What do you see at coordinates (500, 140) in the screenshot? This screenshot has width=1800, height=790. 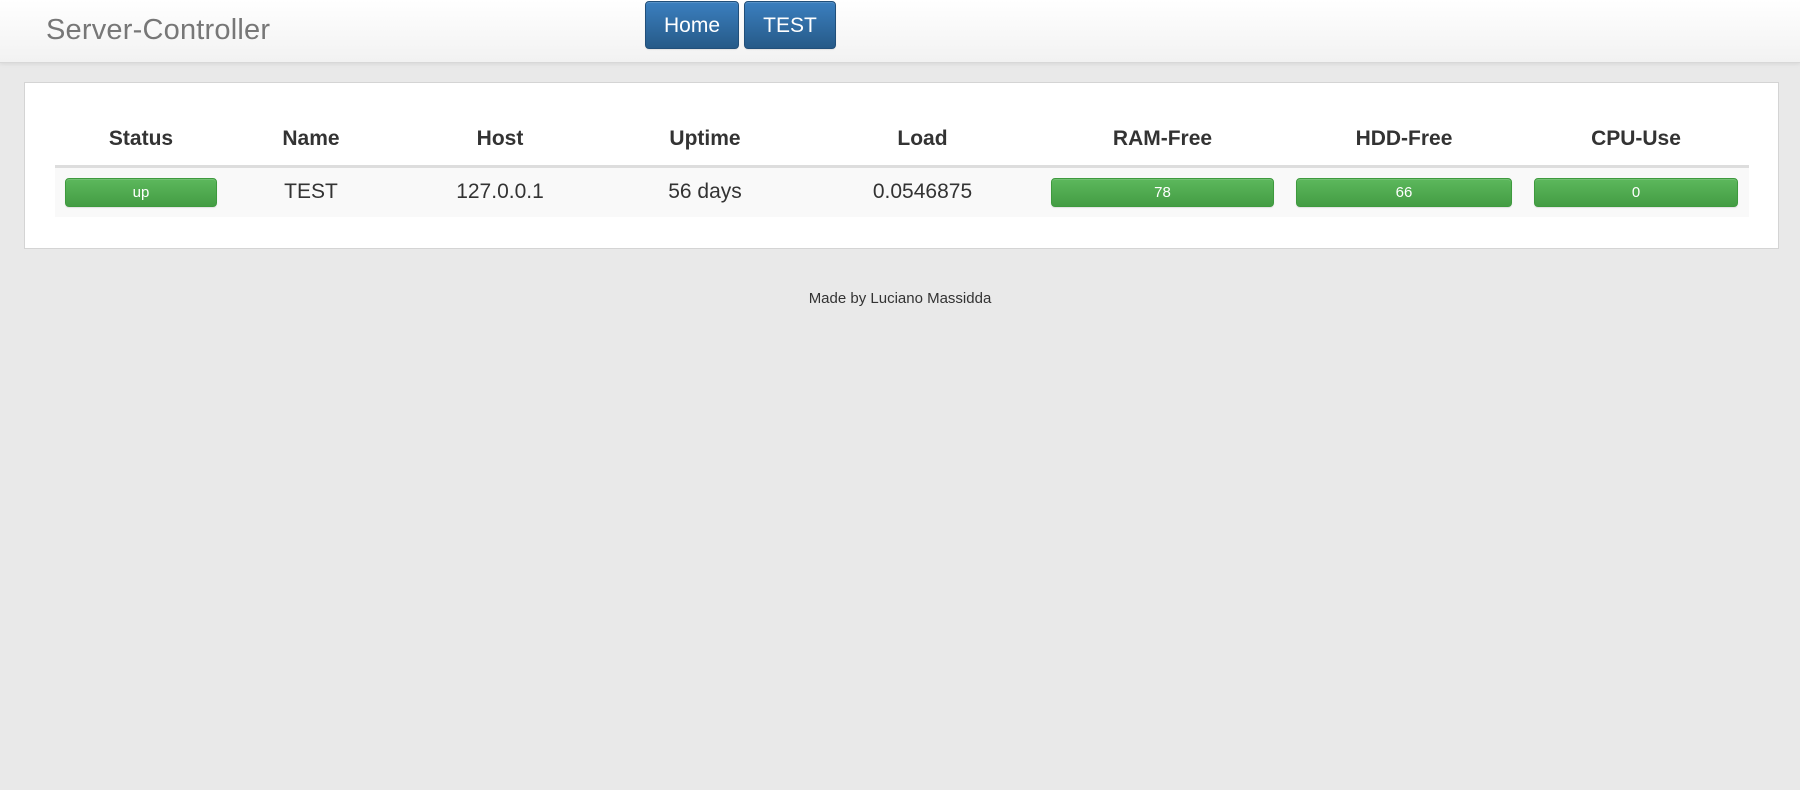 I see `header-host: Host` at bounding box center [500, 140].